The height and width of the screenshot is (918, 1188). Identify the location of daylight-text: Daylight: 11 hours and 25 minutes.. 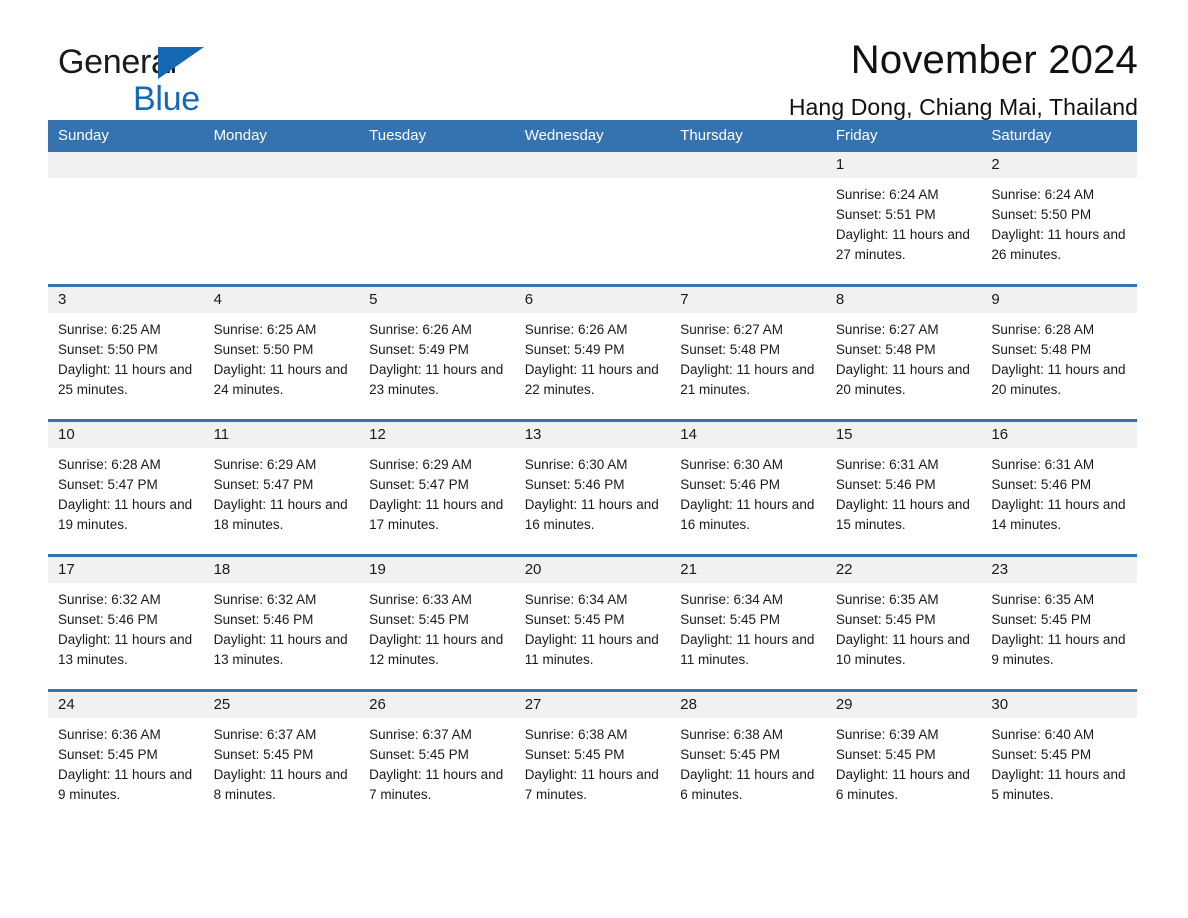
(125, 379).